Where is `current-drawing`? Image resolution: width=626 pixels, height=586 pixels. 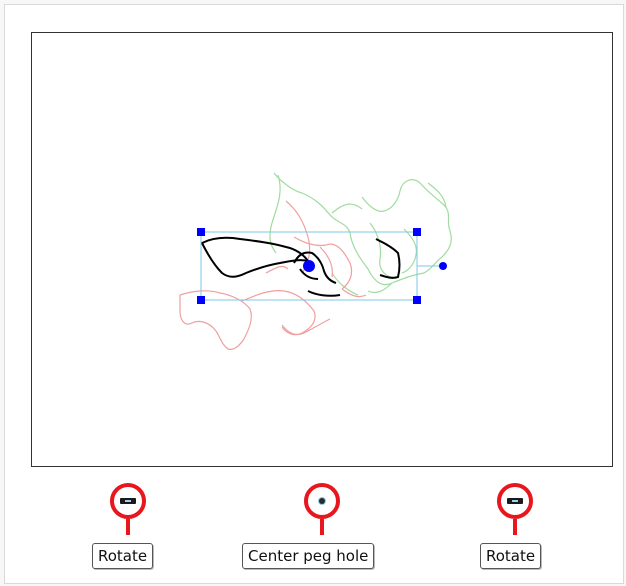
current-drawing is located at coordinates (300, 266).